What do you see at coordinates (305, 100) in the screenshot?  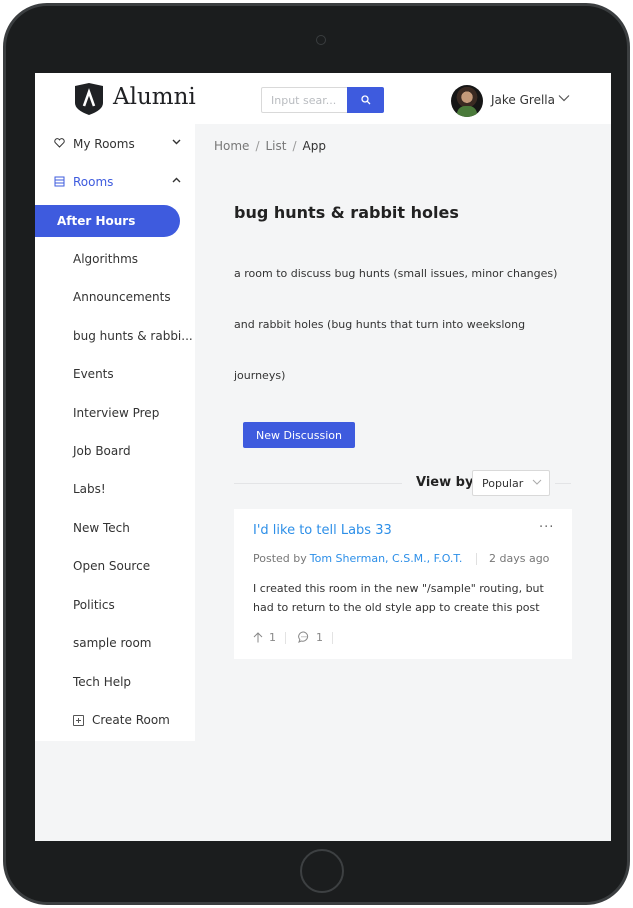 I see `search-input` at bounding box center [305, 100].